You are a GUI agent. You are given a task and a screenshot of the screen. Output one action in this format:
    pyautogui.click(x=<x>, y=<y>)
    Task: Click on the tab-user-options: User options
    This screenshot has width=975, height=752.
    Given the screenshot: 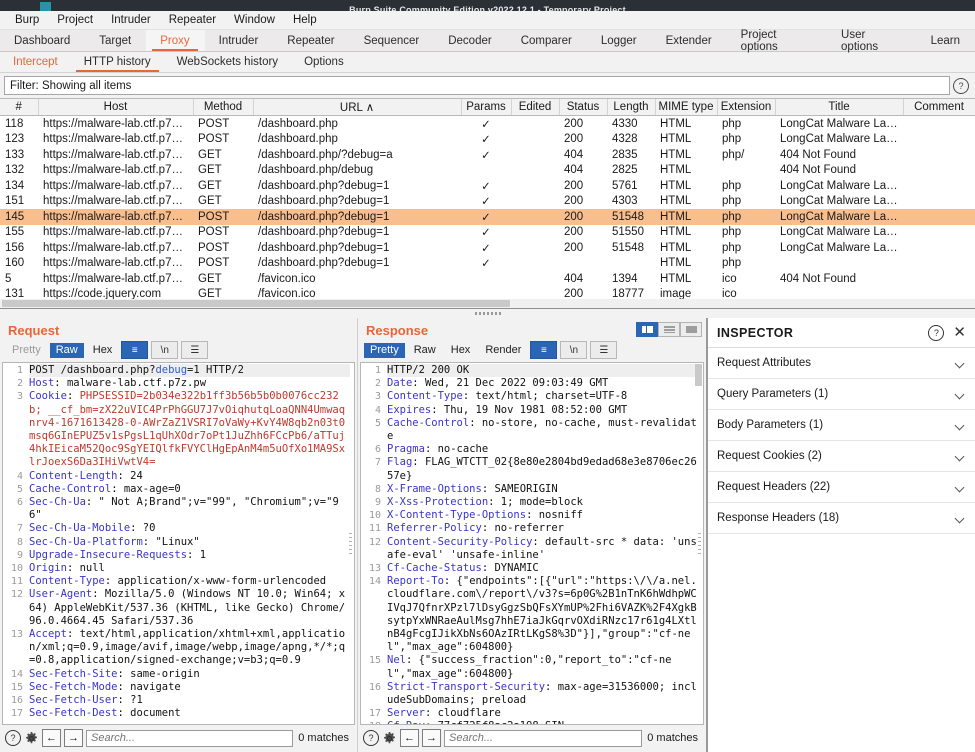 What is the action you would take?
    pyautogui.click(x=872, y=41)
    